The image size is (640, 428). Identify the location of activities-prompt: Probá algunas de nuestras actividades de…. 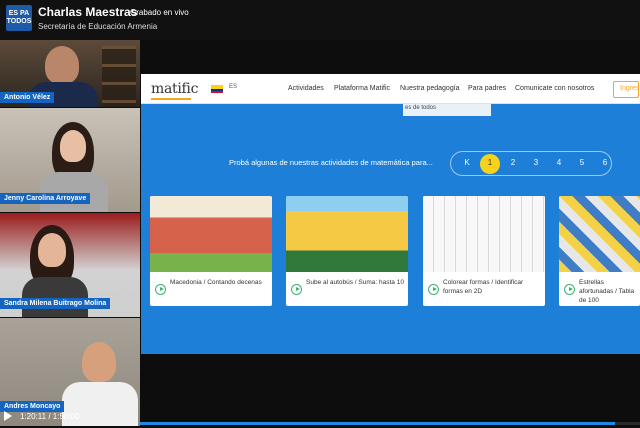
(331, 162).